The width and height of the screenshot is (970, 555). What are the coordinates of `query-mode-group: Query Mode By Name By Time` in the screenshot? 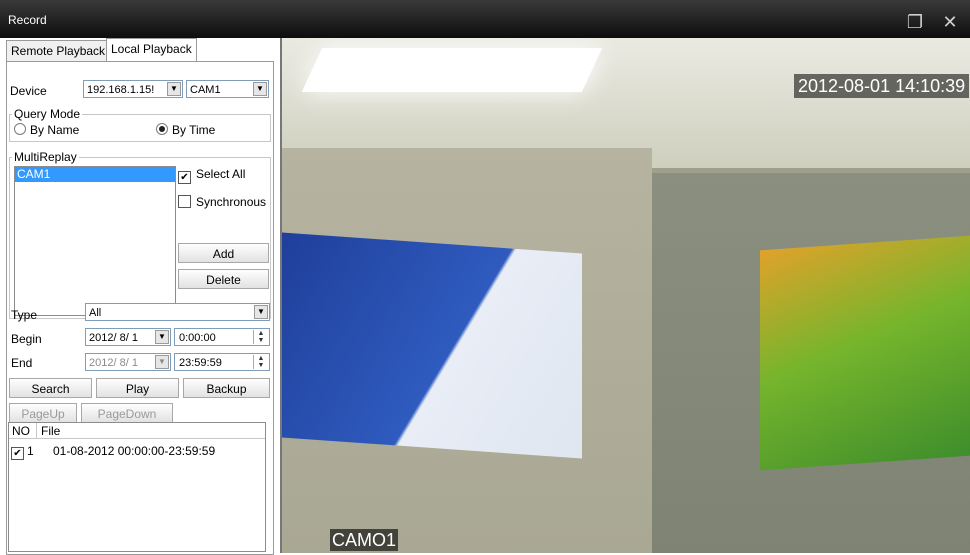 It's located at (140, 124).